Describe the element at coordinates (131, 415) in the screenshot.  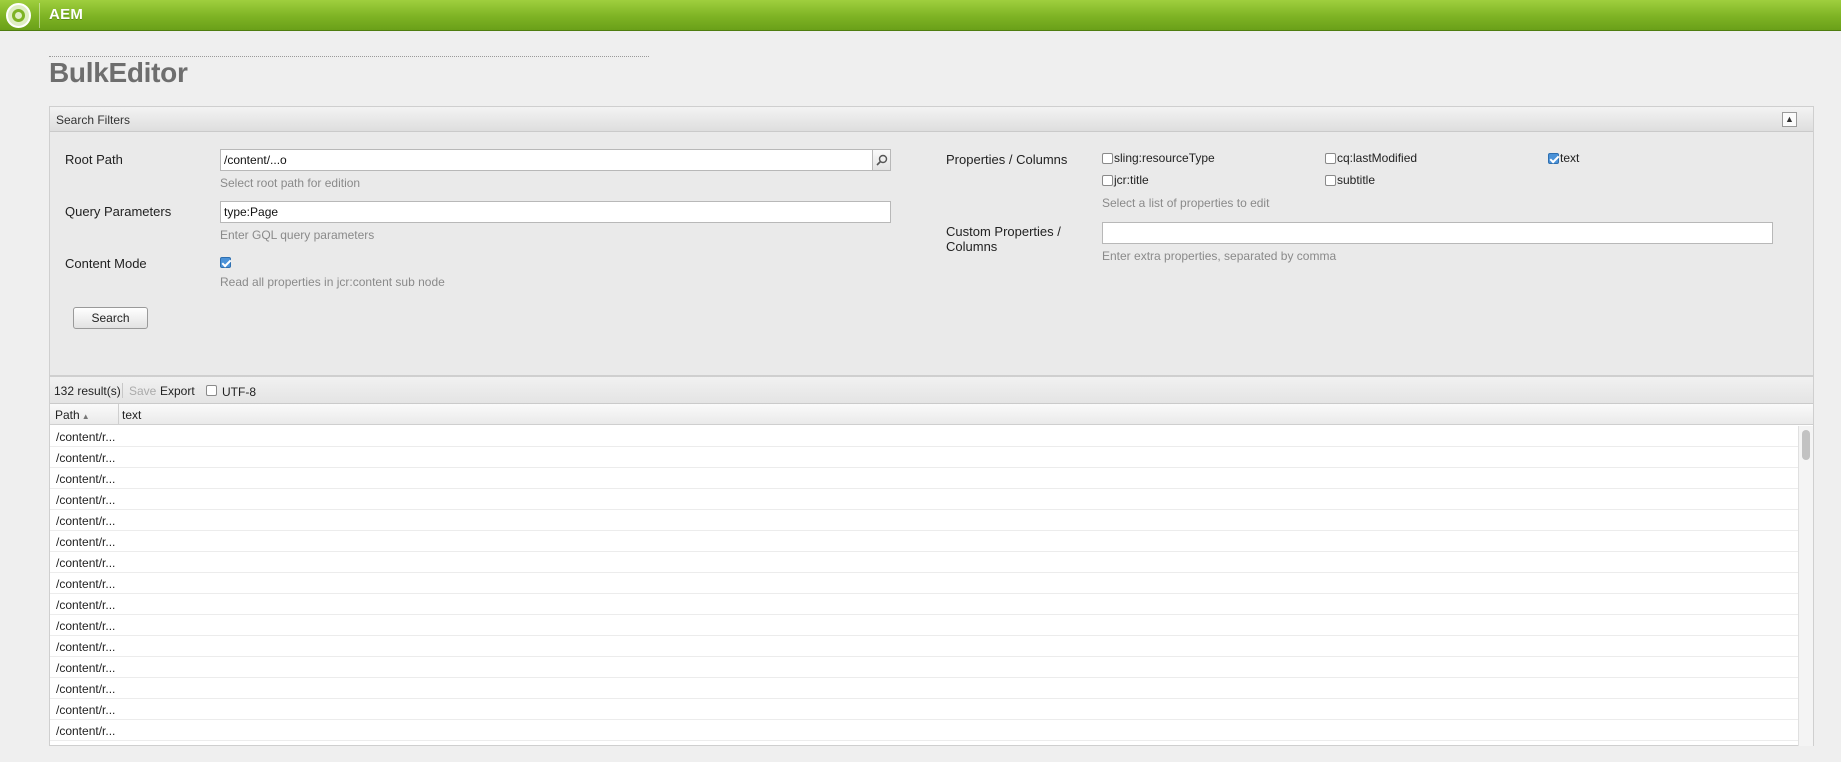
I see `column-header-text: text` at that location.